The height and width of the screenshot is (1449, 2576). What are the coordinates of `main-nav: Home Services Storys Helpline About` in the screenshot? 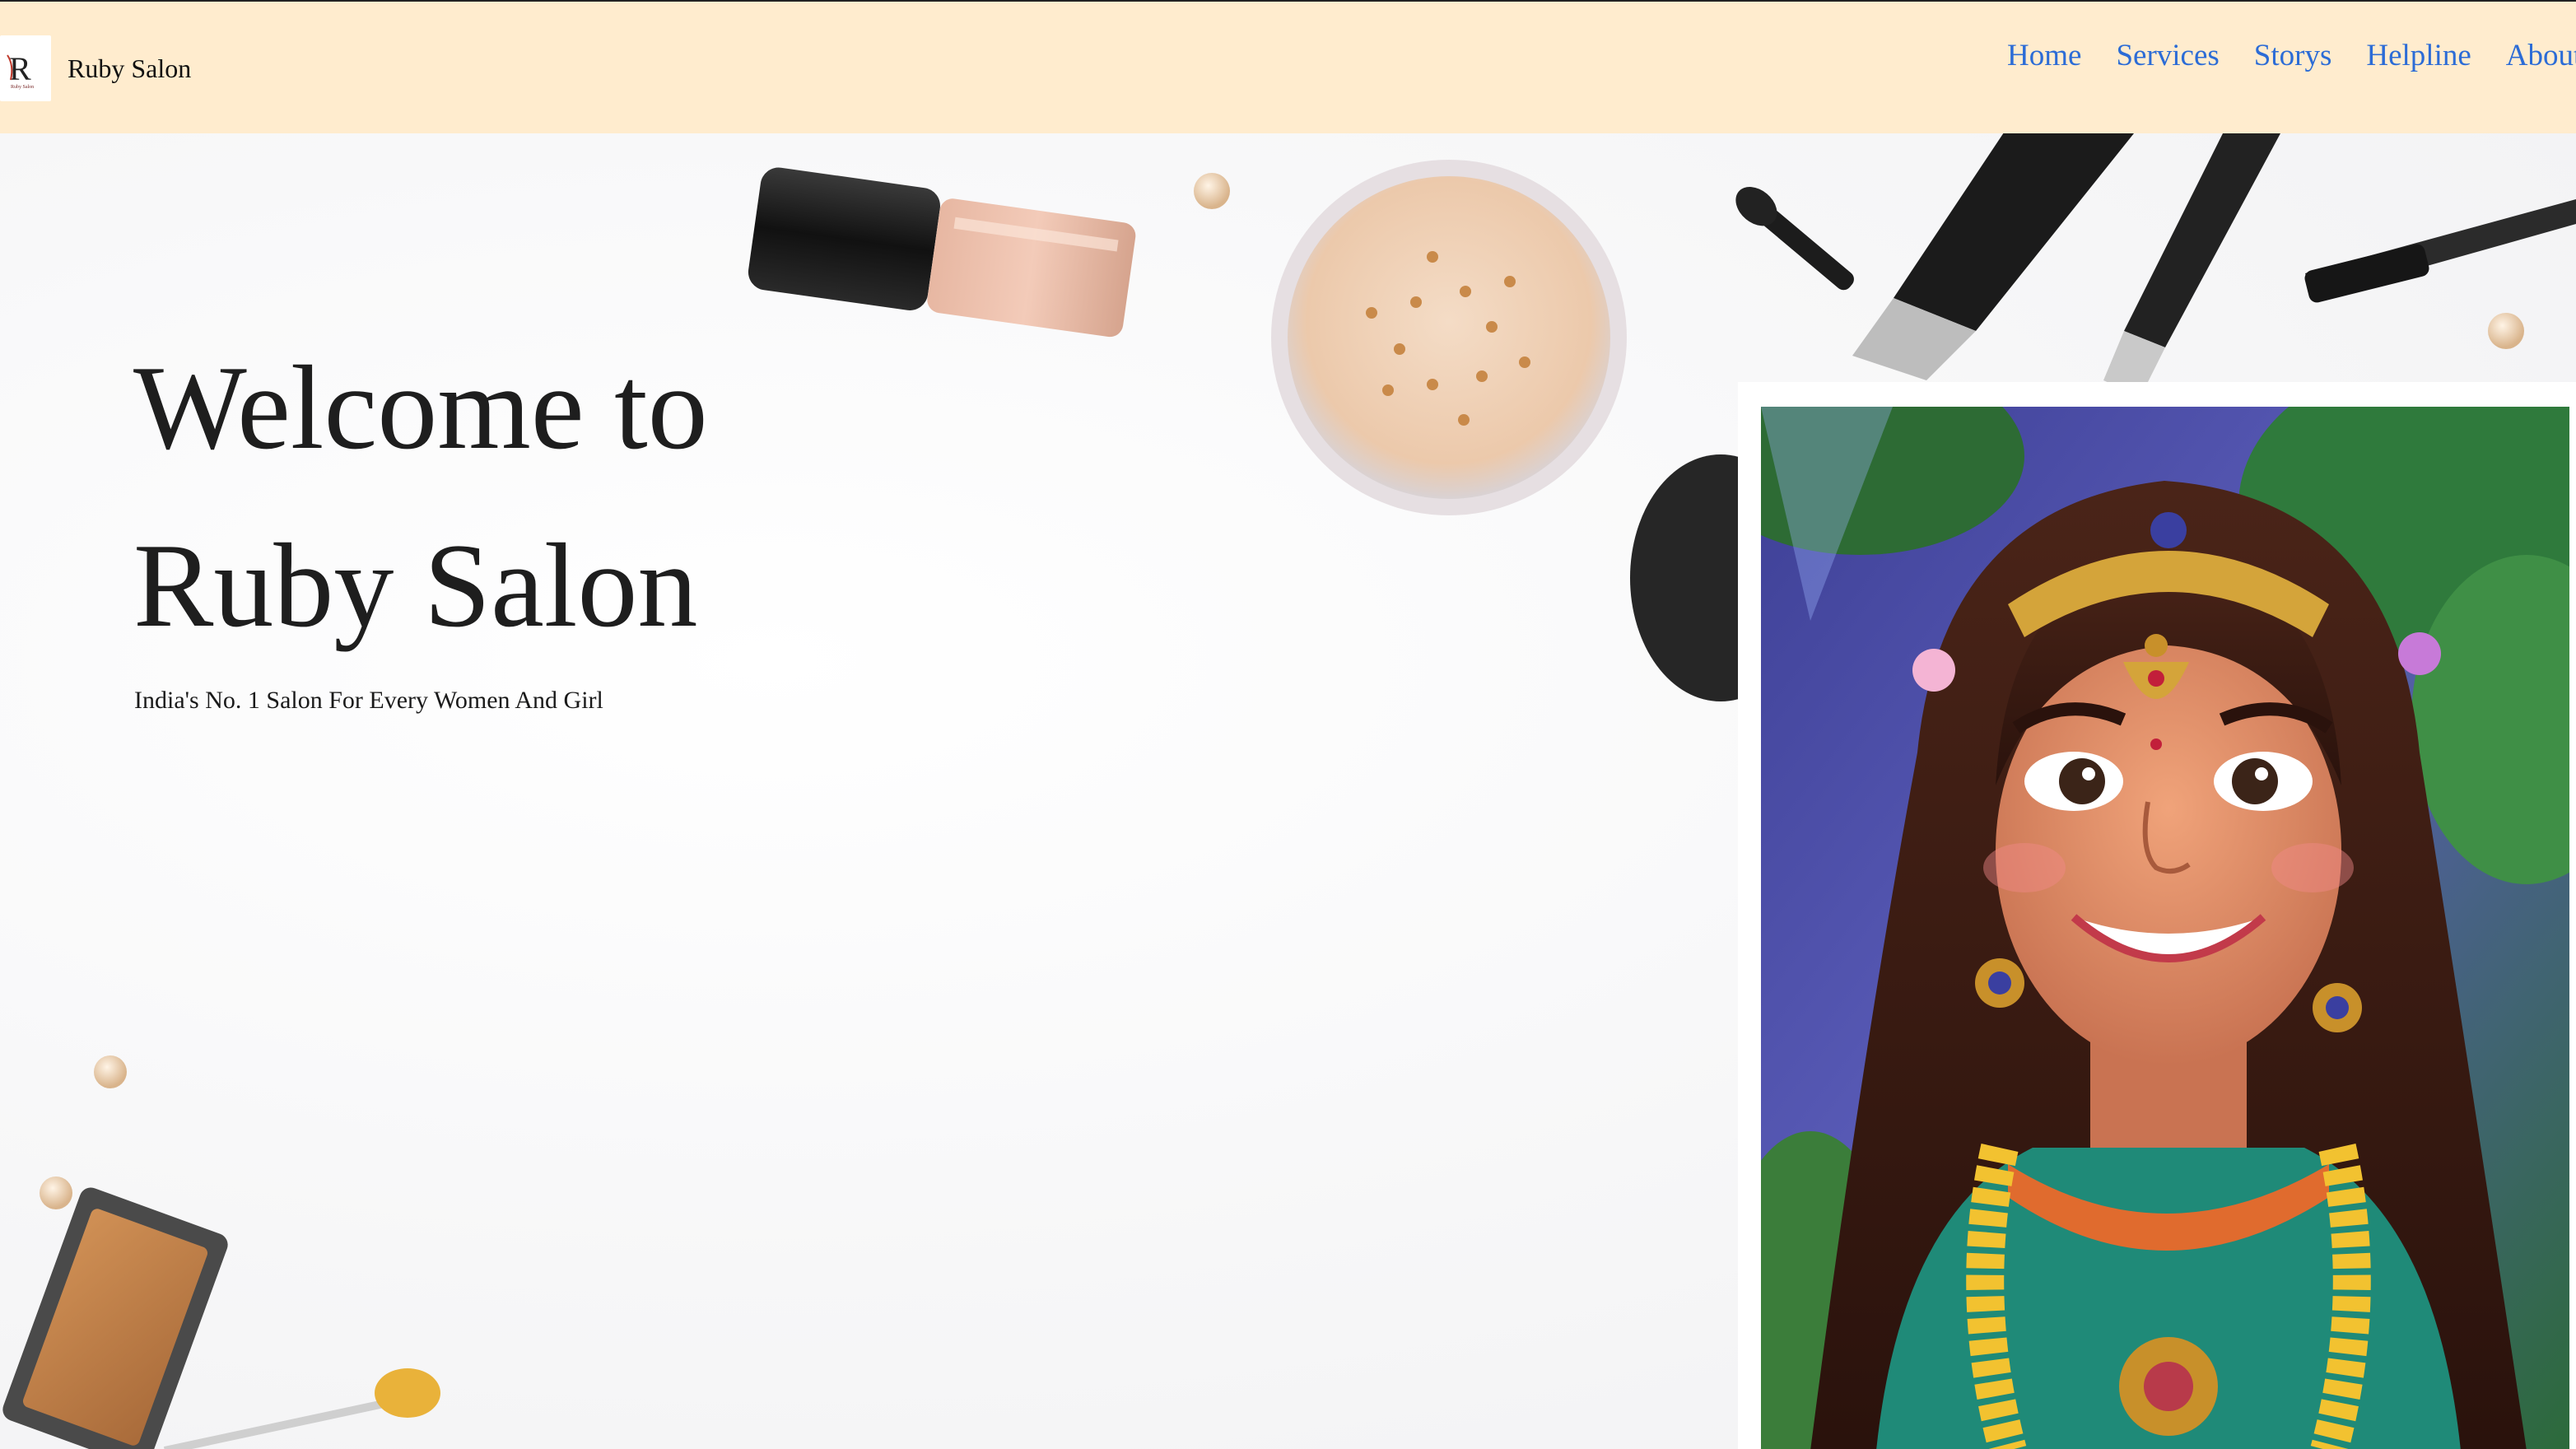 It's located at (2291, 56).